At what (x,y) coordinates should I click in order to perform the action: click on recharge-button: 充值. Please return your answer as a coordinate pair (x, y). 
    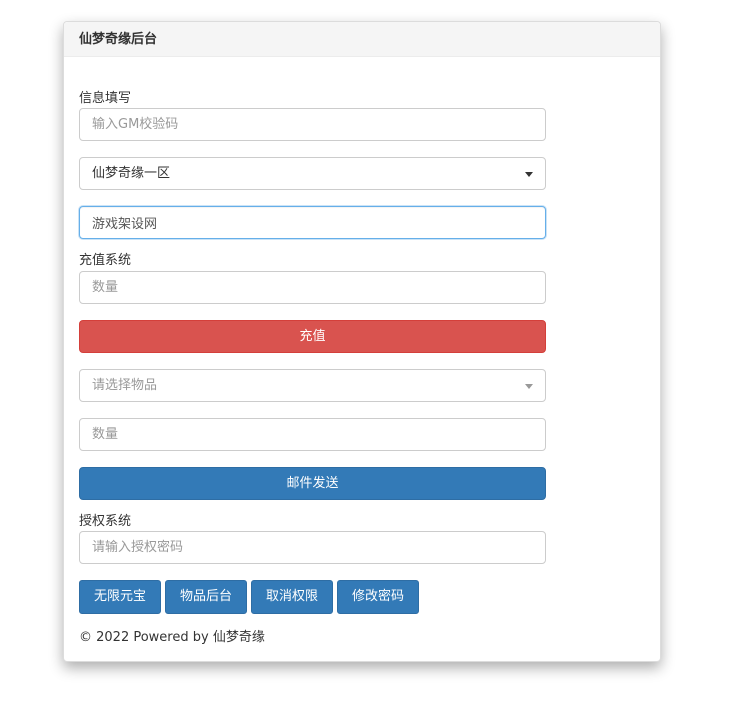
    Looking at the image, I should click on (312, 336).